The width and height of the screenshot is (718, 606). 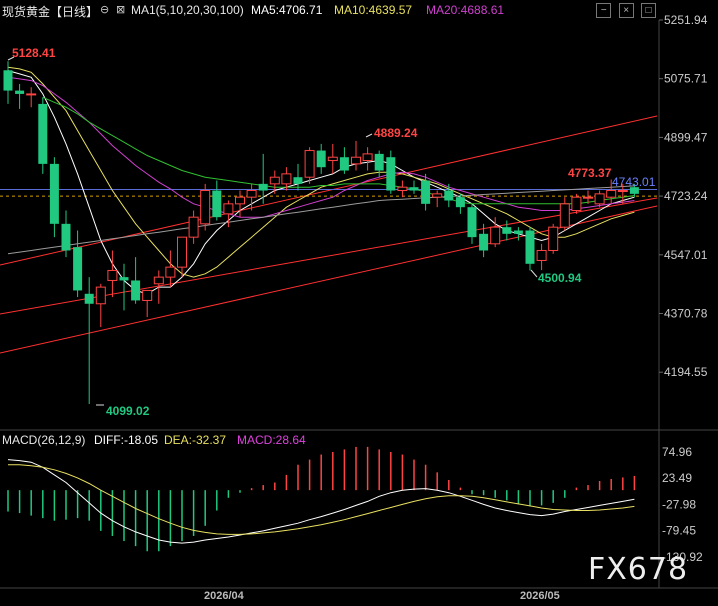 I want to click on price-tick-label: 5075.71, so click(x=686, y=79).